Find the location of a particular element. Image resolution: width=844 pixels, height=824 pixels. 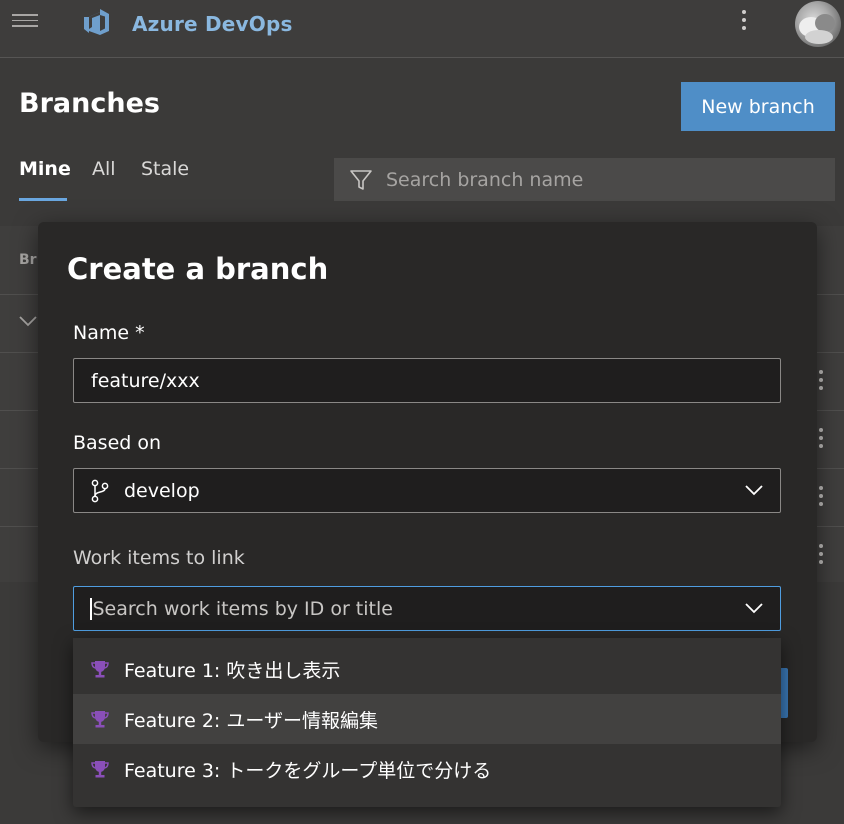

suggestion-item: Feature 2: ユーザー情報編集 is located at coordinates (427, 719).